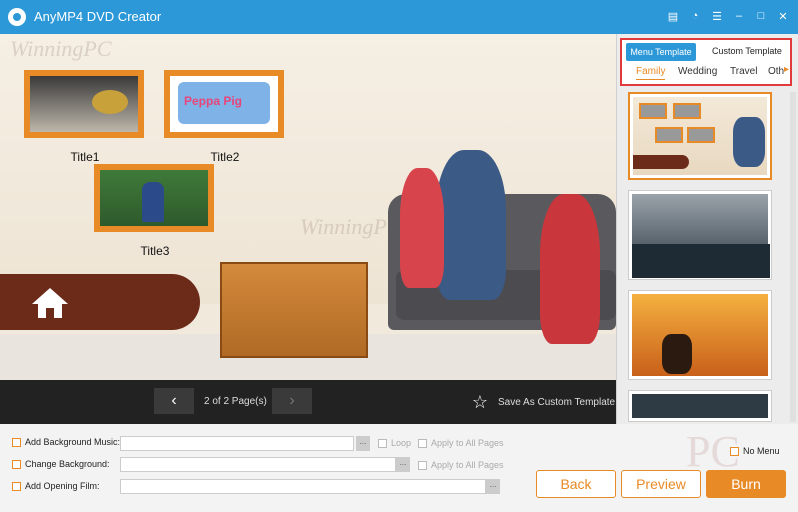  I want to click on back-button: Back, so click(576, 484).